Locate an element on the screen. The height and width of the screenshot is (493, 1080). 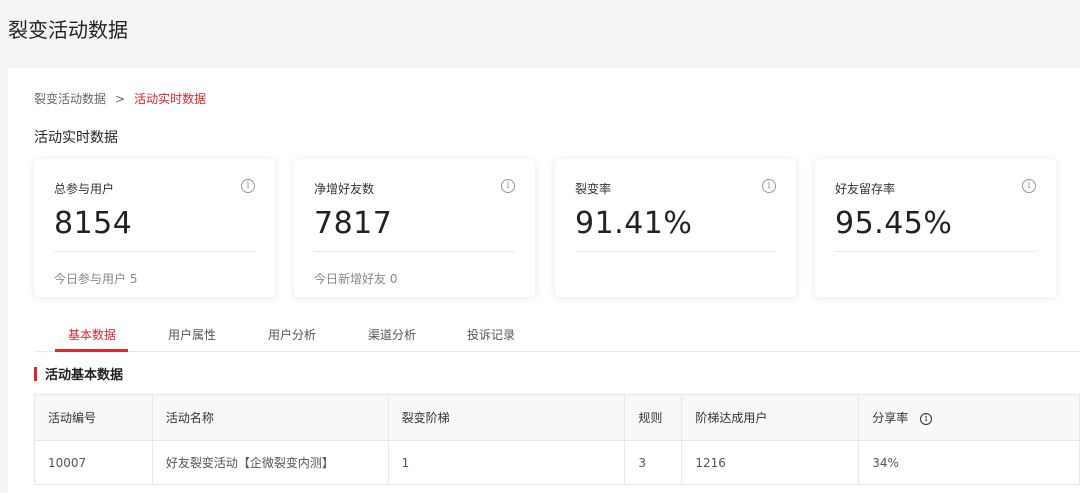
column-header-activity-name: 活动名称 is located at coordinates (270, 417).